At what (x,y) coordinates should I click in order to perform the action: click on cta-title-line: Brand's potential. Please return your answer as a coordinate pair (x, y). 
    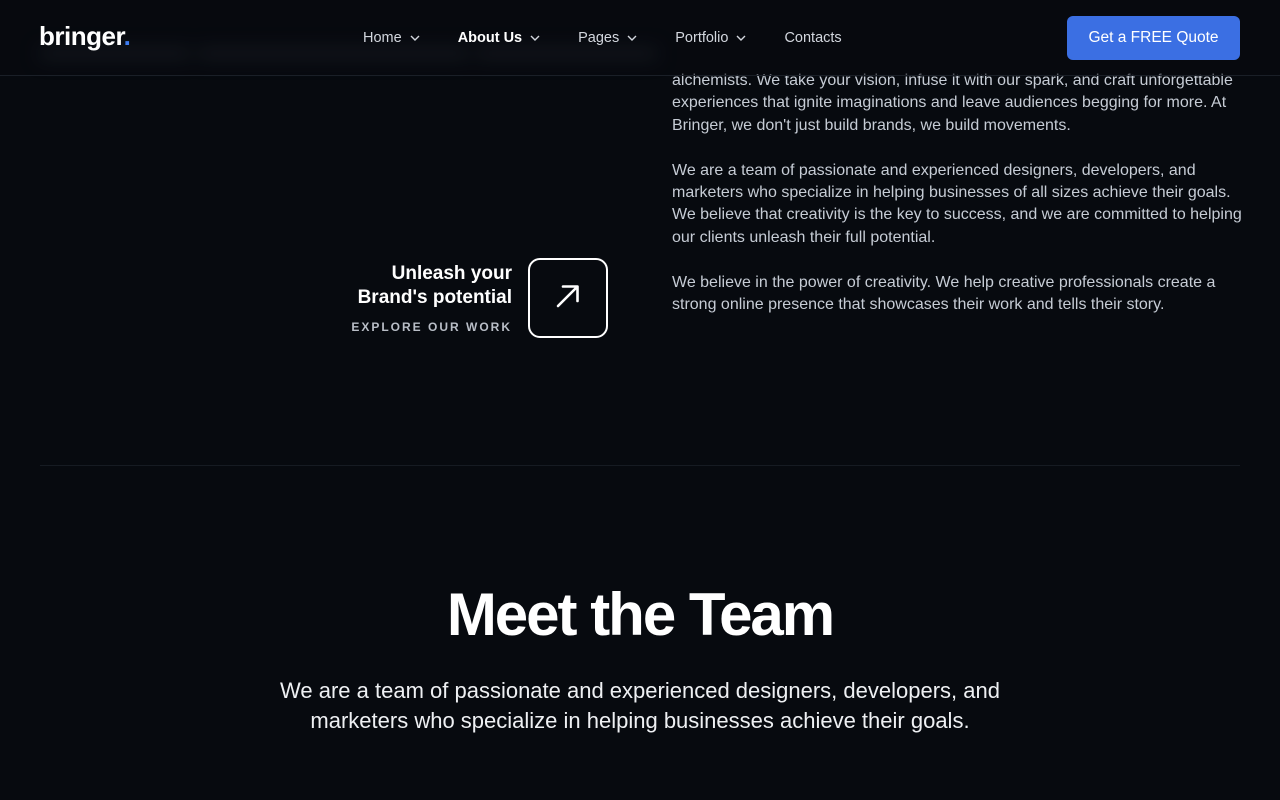
    Looking at the image, I should click on (434, 297).